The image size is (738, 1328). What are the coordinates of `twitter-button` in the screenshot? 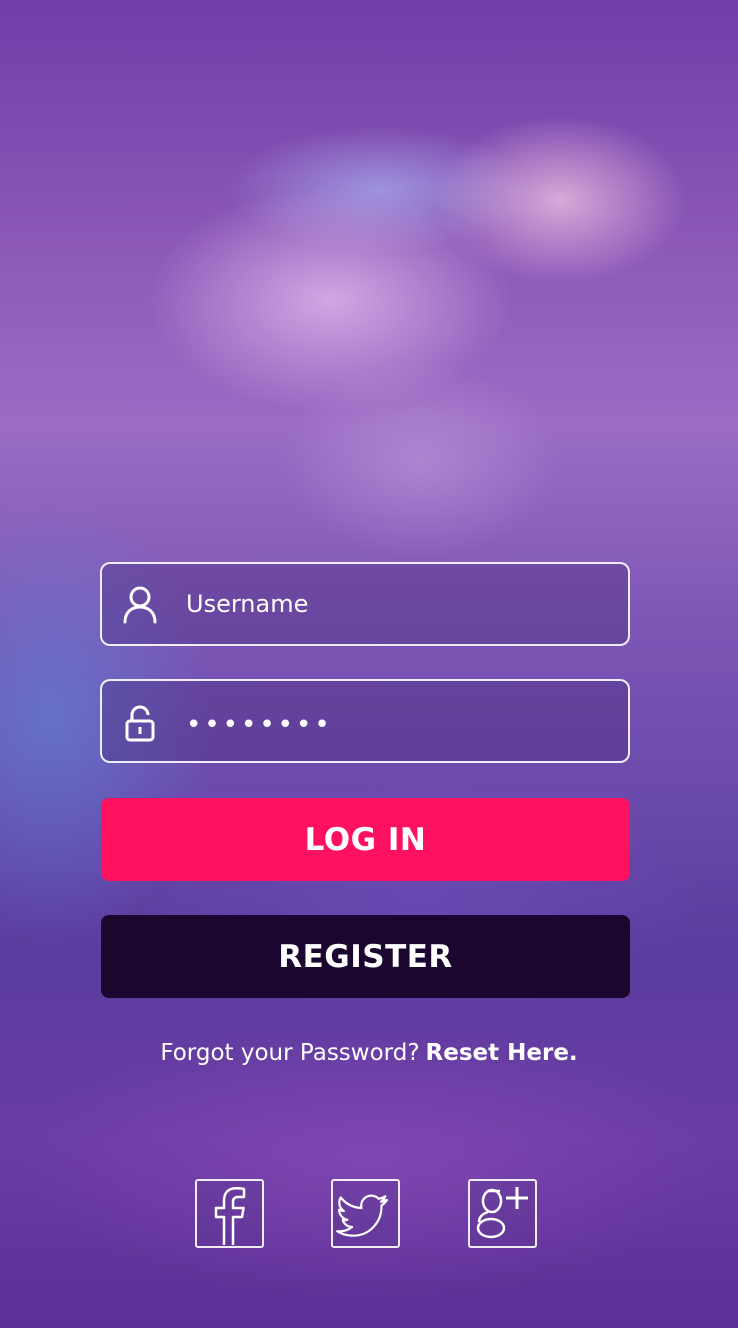 It's located at (365, 1213).